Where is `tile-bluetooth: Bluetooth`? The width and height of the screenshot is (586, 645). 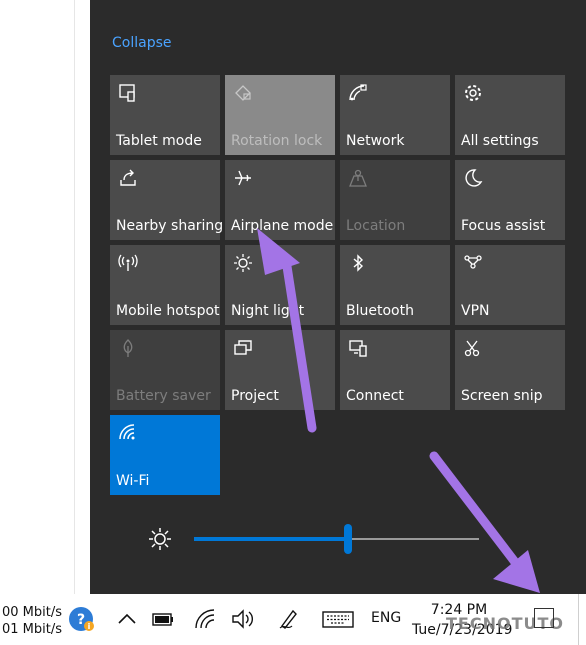 tile-bluetooth: Bluetooth is located at coordinates (395, 285).